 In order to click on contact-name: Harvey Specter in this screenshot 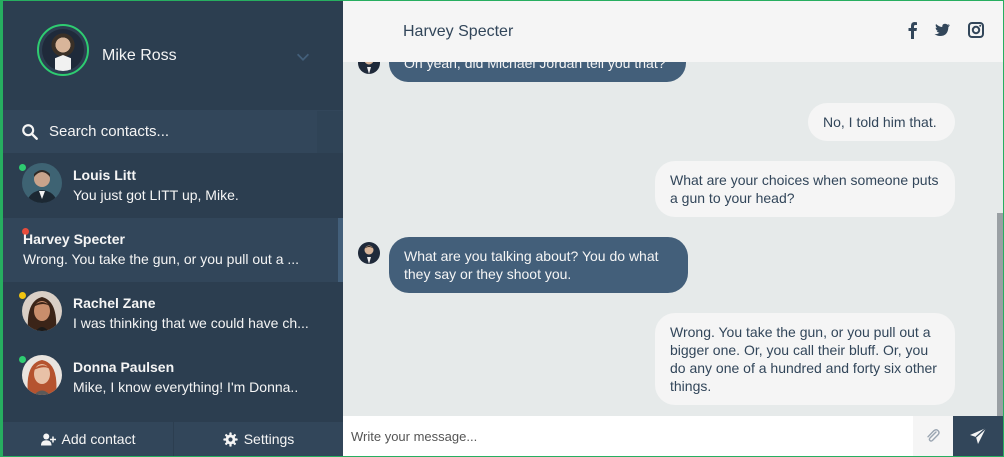, I will do `click(74, 239)`.